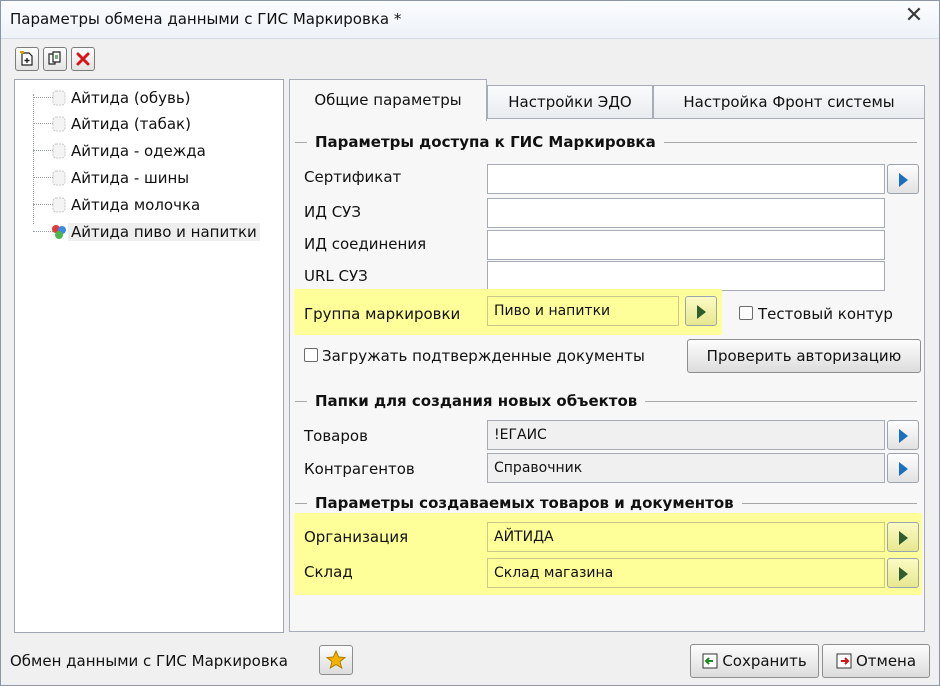 The width and height of the screenshot is (940, 686). What do you see at coordinates (131, 124) in the screenshot?
I see `tree-item-label: Айтида (табак)` at bounding box center [131, 124].